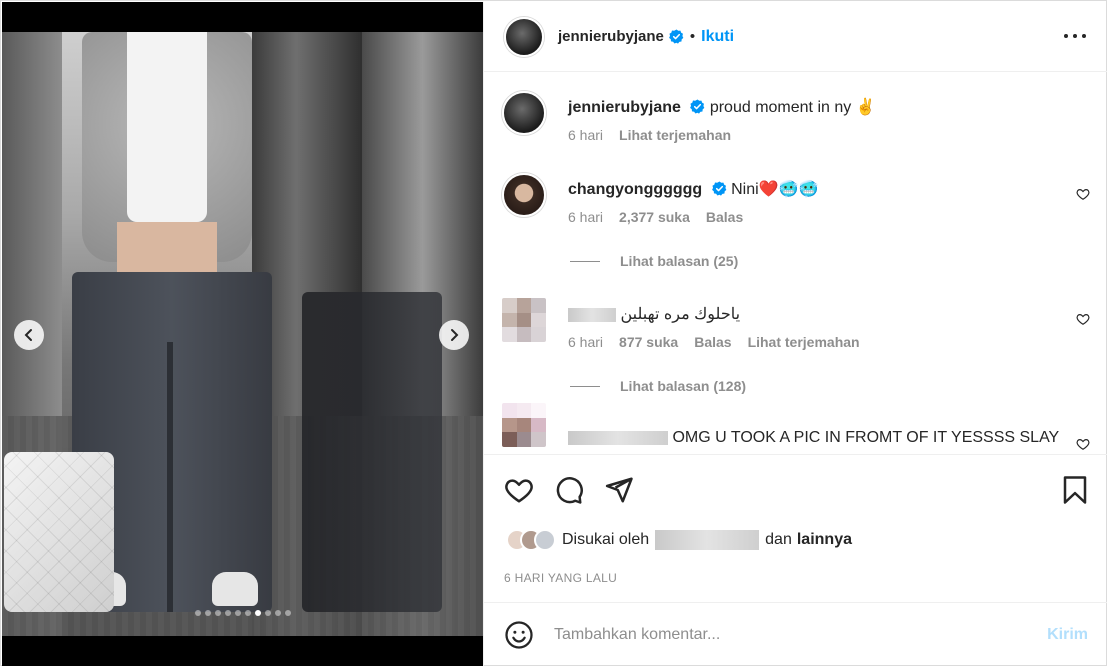  What do you see at coordinates (1075, 36) in the screenshot?
I see `more-options-icon` at bounding box center [1075, 36].